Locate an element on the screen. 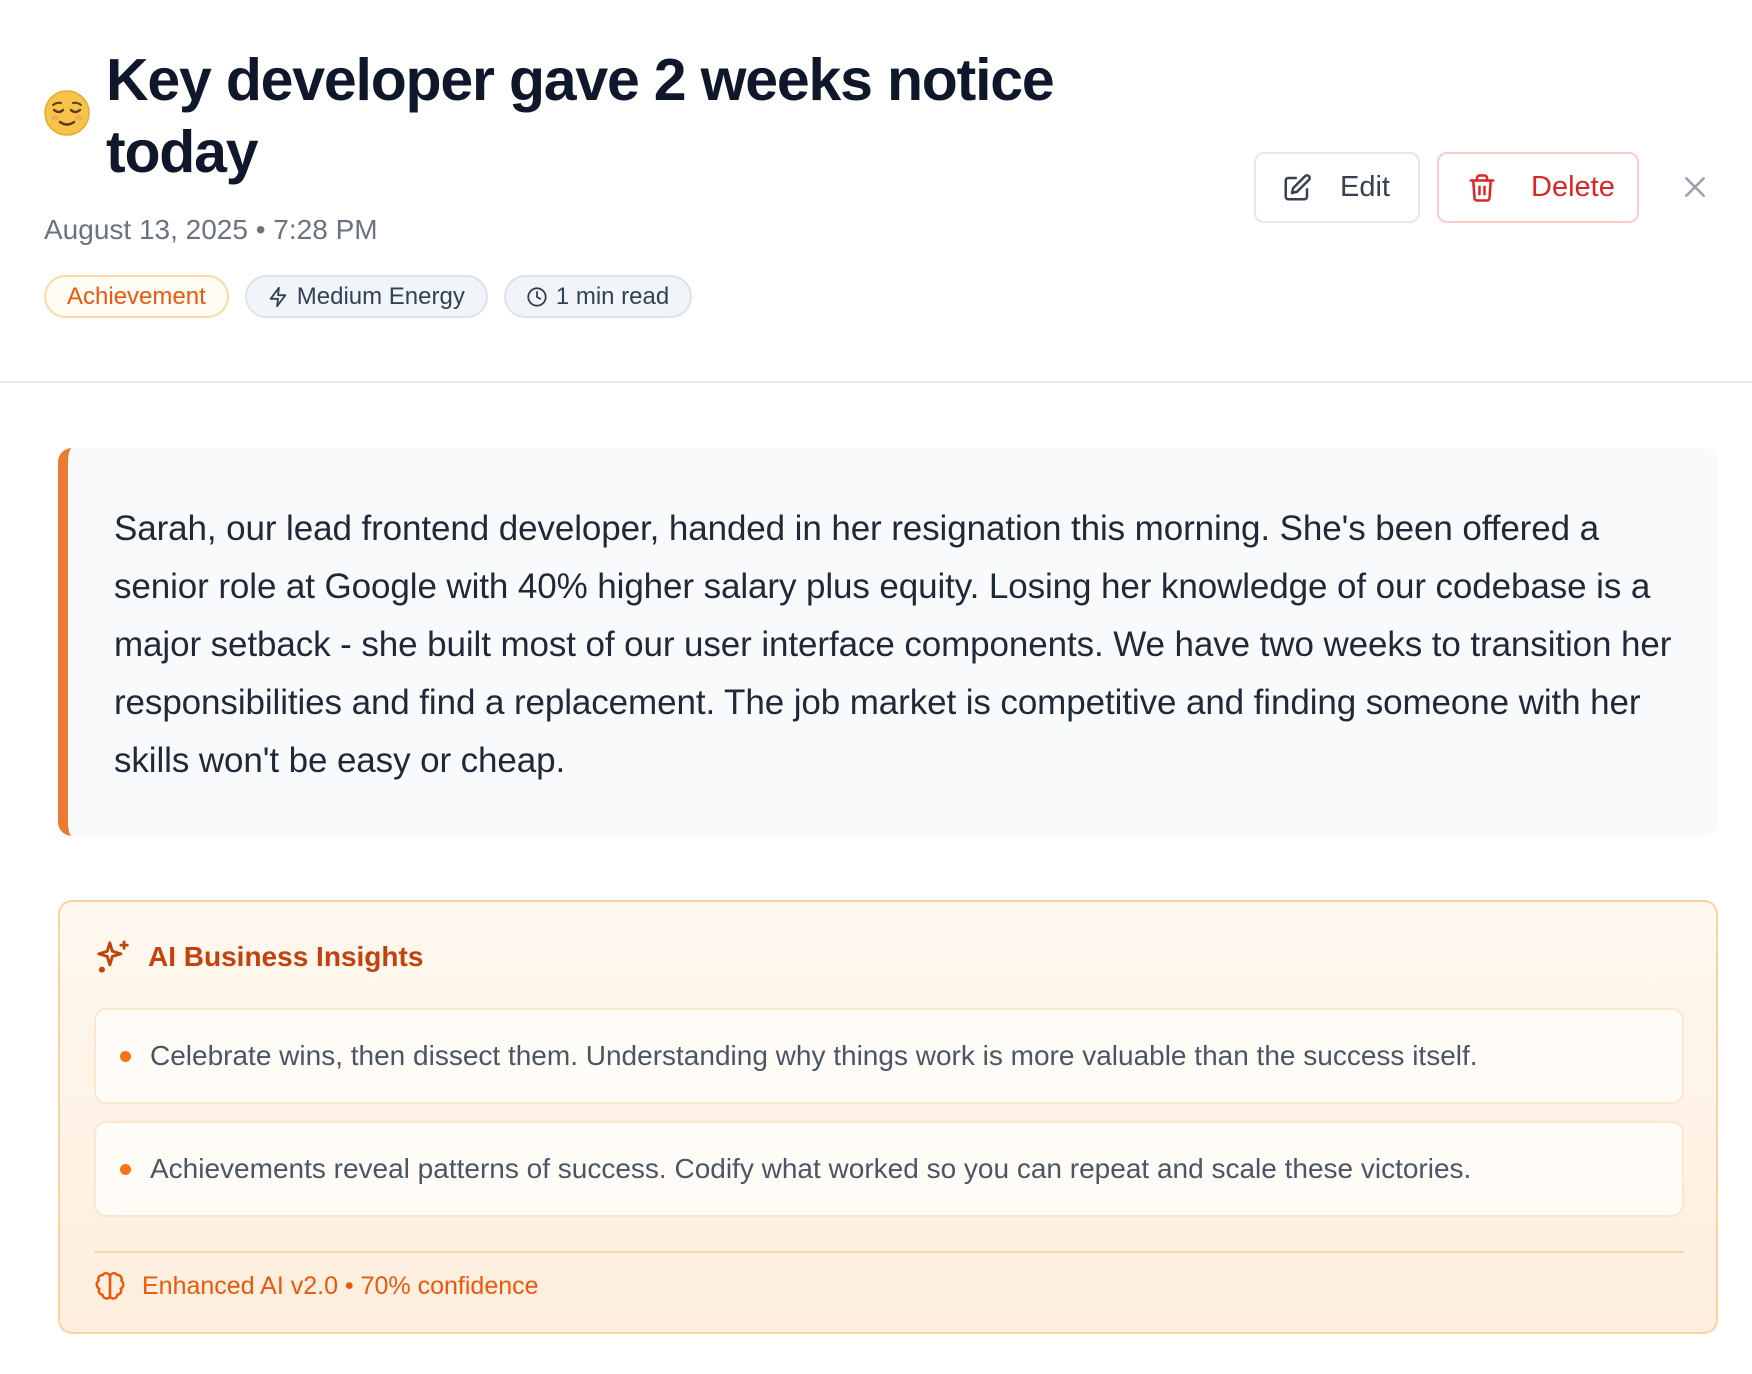 The height and width of the screenshot is (1374, 1752). read-time-tag-label: 1 min read is located at coordinates (612, 296).